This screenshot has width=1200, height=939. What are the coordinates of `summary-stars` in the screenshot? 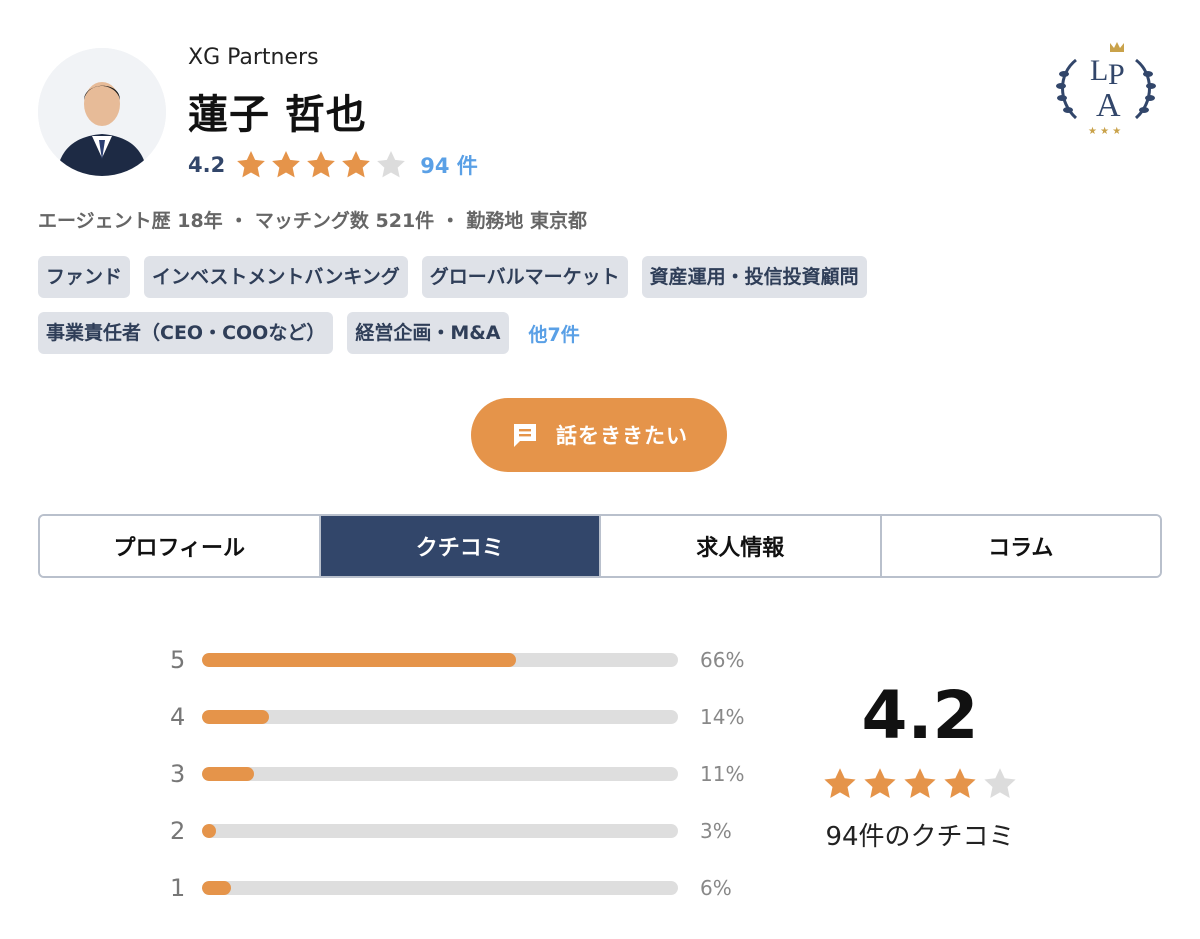 It's located at (920, 784).